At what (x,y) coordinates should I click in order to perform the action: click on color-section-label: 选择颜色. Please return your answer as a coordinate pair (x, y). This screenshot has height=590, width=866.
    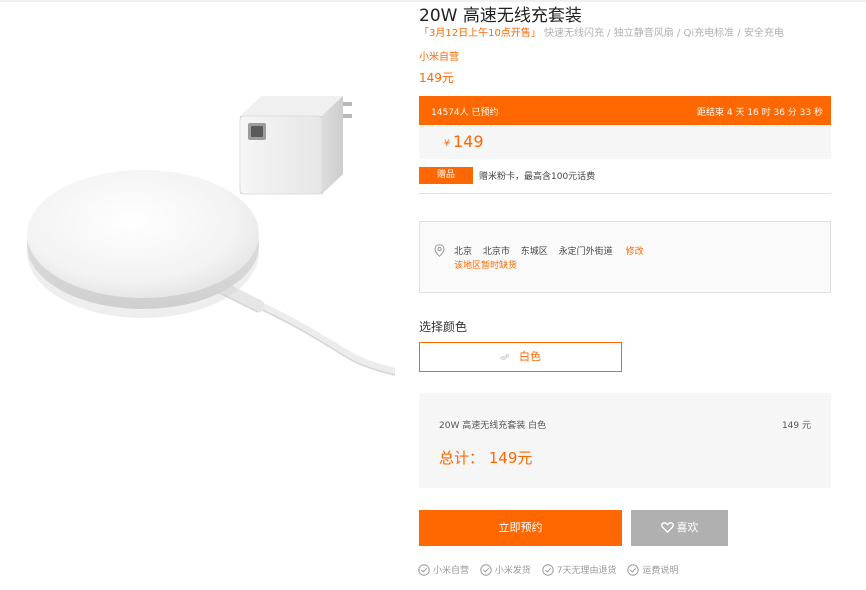
    Looking at the image, I should click on (443, 327).